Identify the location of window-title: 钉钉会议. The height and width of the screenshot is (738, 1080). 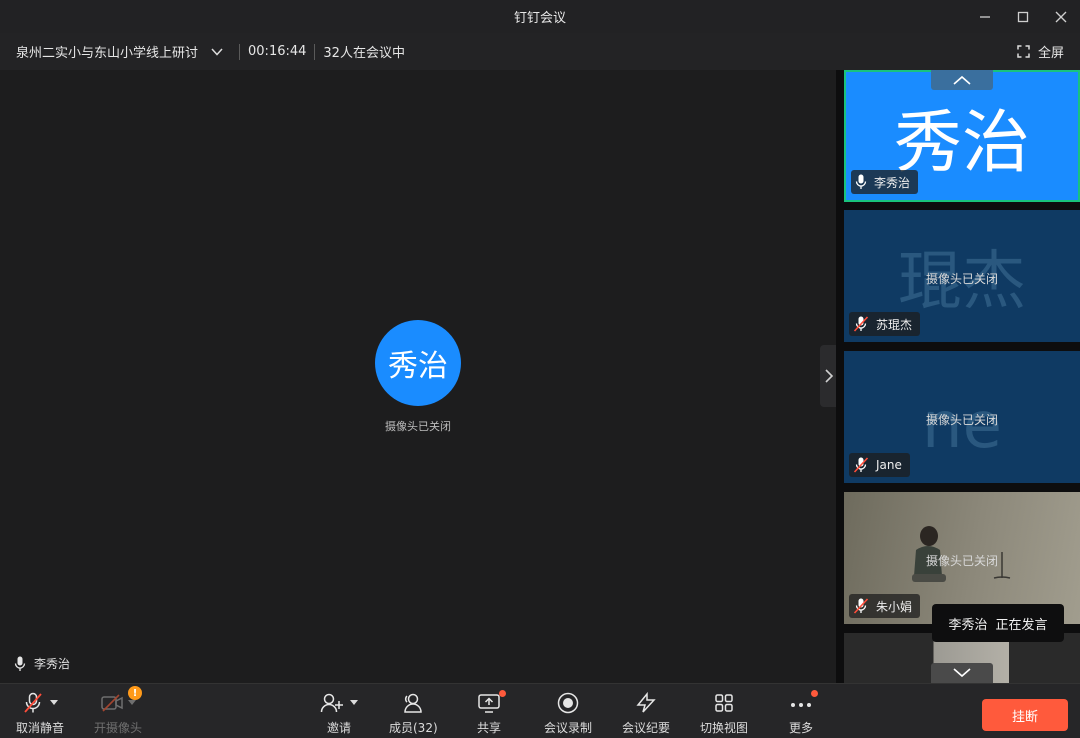
(539, 18).